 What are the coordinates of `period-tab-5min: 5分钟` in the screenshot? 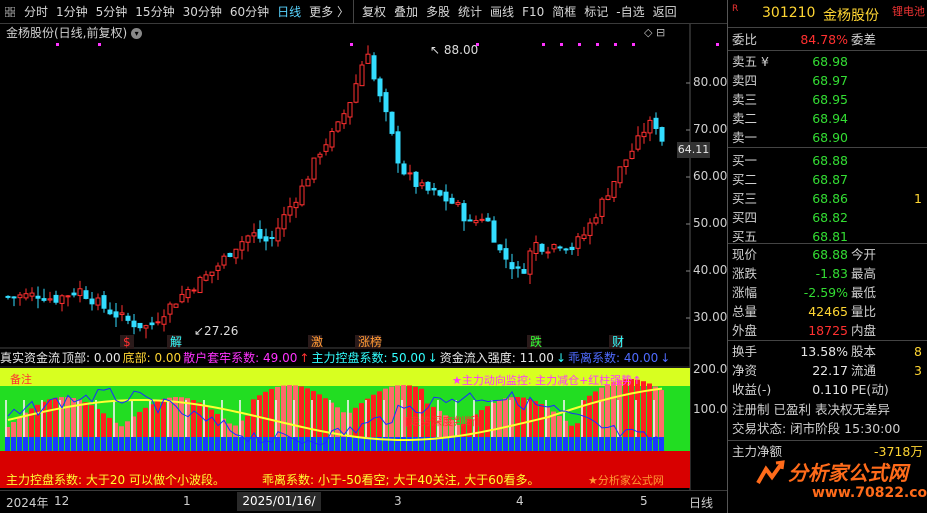 It's located at (112, 12).